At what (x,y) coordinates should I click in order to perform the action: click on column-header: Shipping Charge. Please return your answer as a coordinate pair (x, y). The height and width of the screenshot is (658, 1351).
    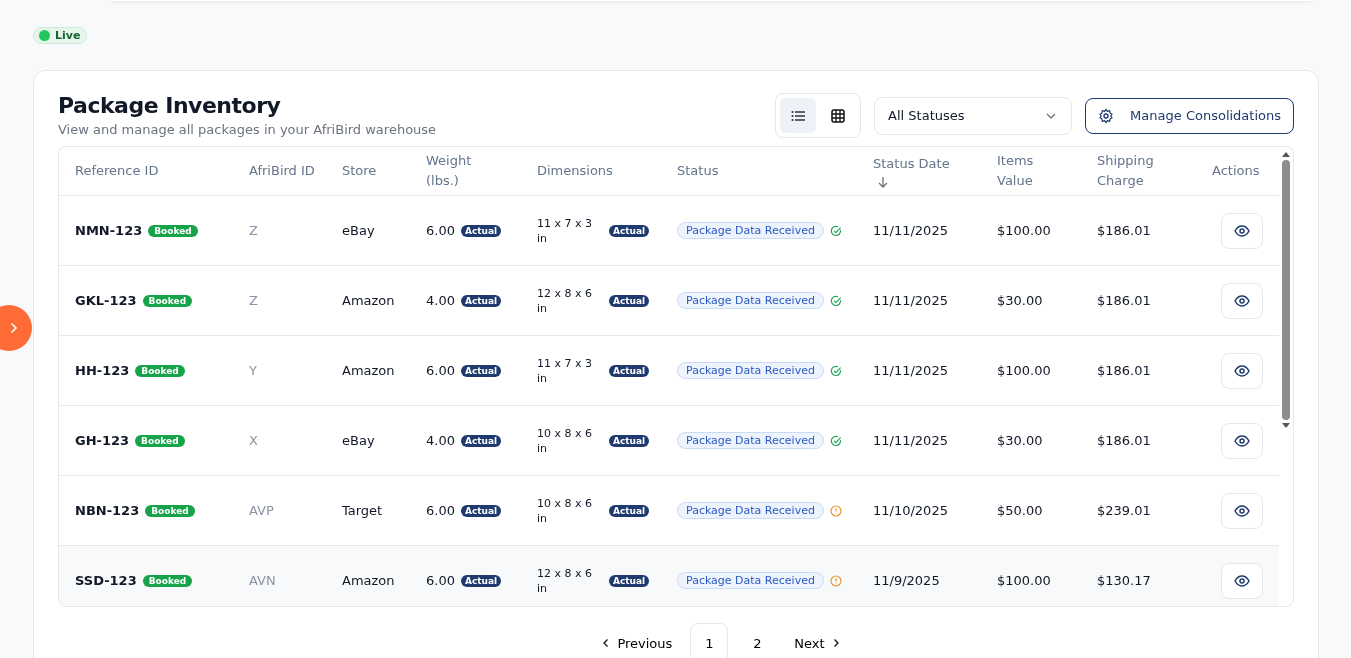
    Looking at the image, I should click on (1126, 171).